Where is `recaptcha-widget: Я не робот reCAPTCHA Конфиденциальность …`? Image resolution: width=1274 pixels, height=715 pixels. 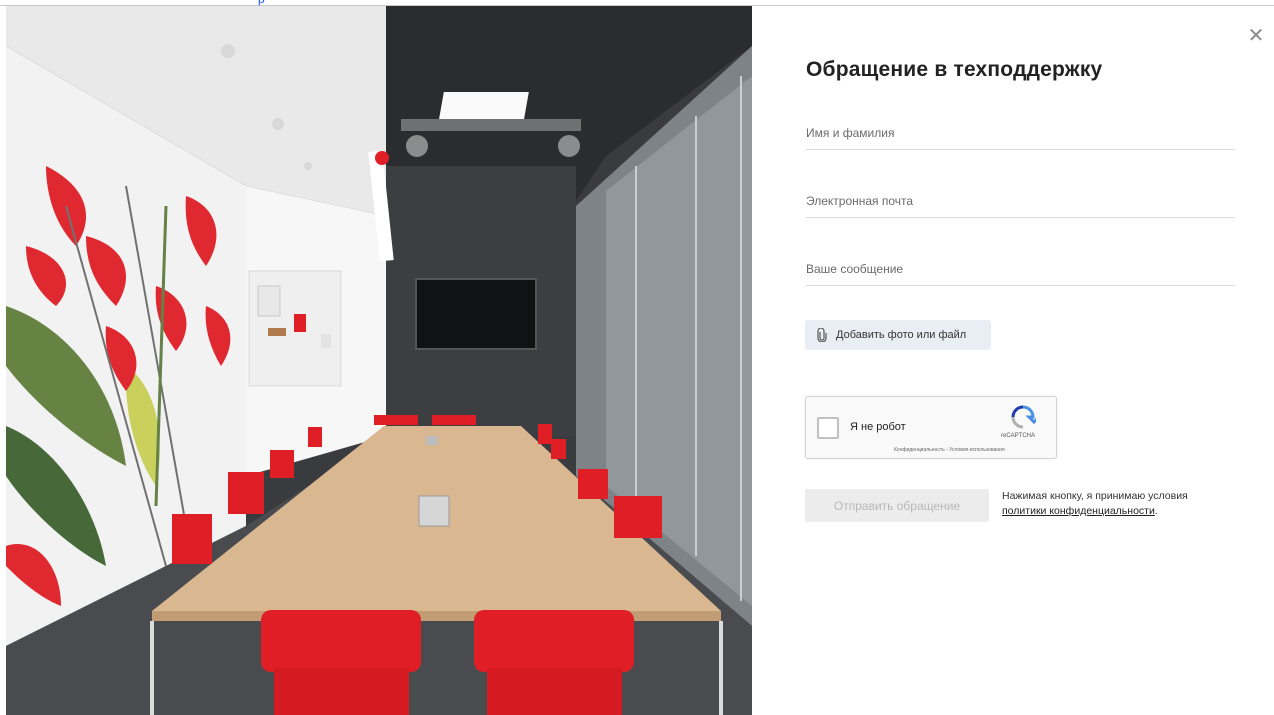
recaptcha-widget: Я не робот reCAPTCHA Конфиденциальность … is located at coordinates (931, 427).